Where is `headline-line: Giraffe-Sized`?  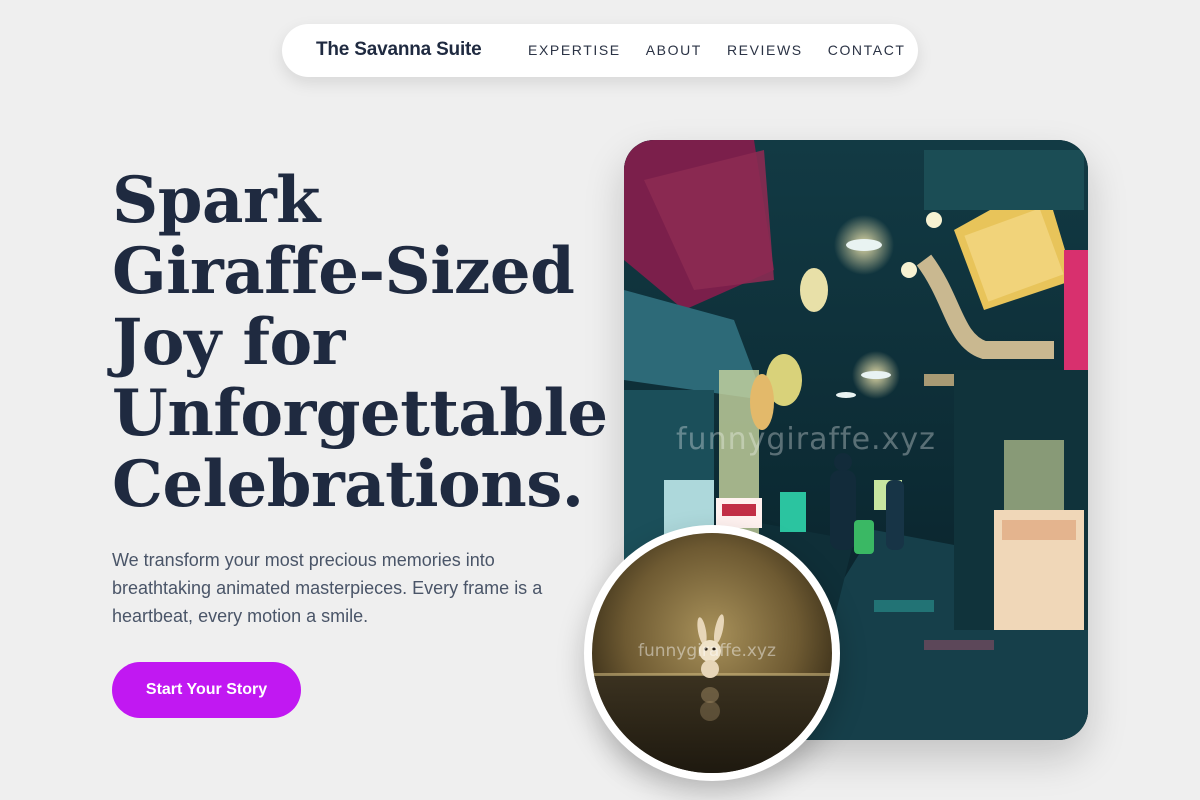 headline-line: Giraffe-Sized is located at coordinates (343, 271).